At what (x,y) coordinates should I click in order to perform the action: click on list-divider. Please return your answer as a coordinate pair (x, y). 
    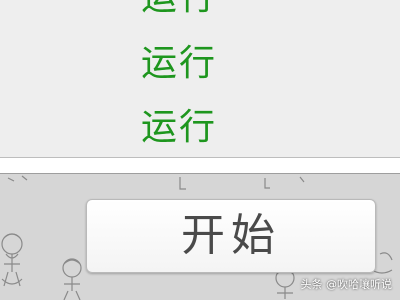
    Looking at the image, I should click on (200, 165).